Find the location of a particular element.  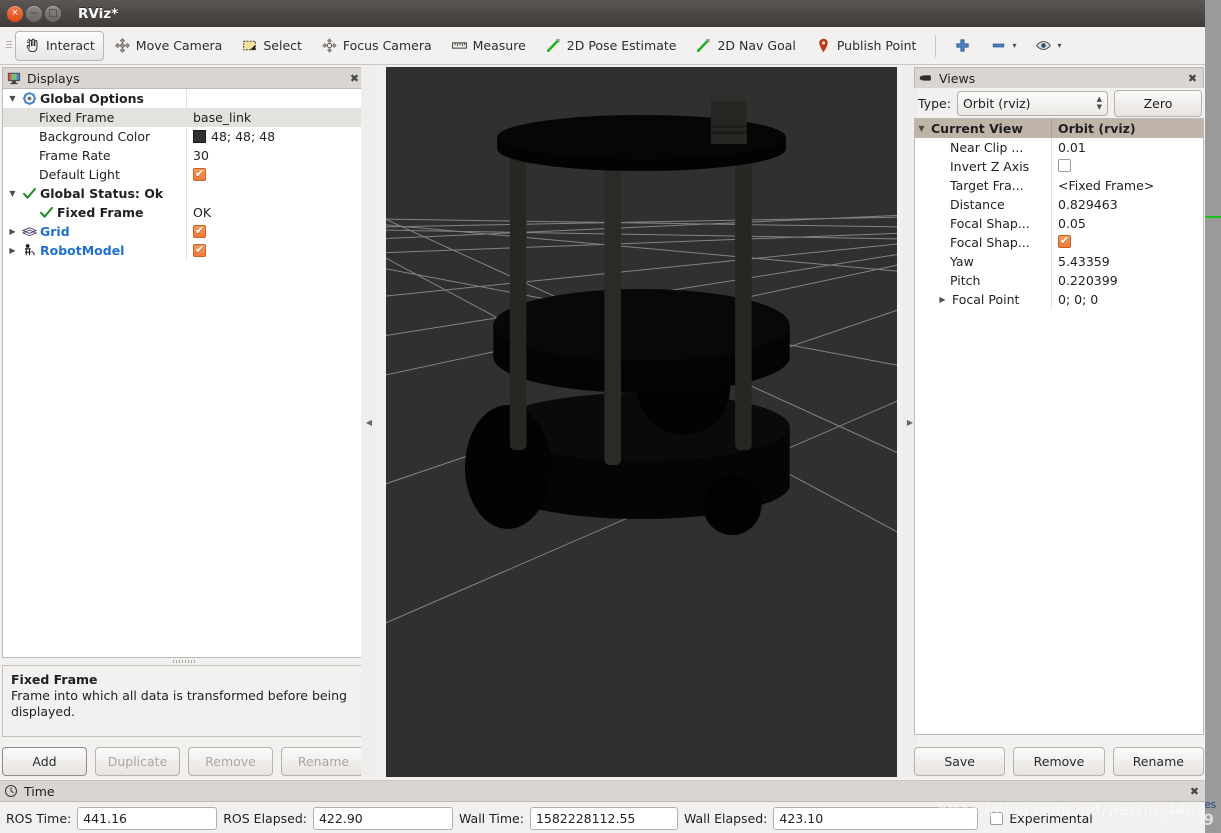

tool-move-camera: Move Camera is located at coordinates (168, 46).